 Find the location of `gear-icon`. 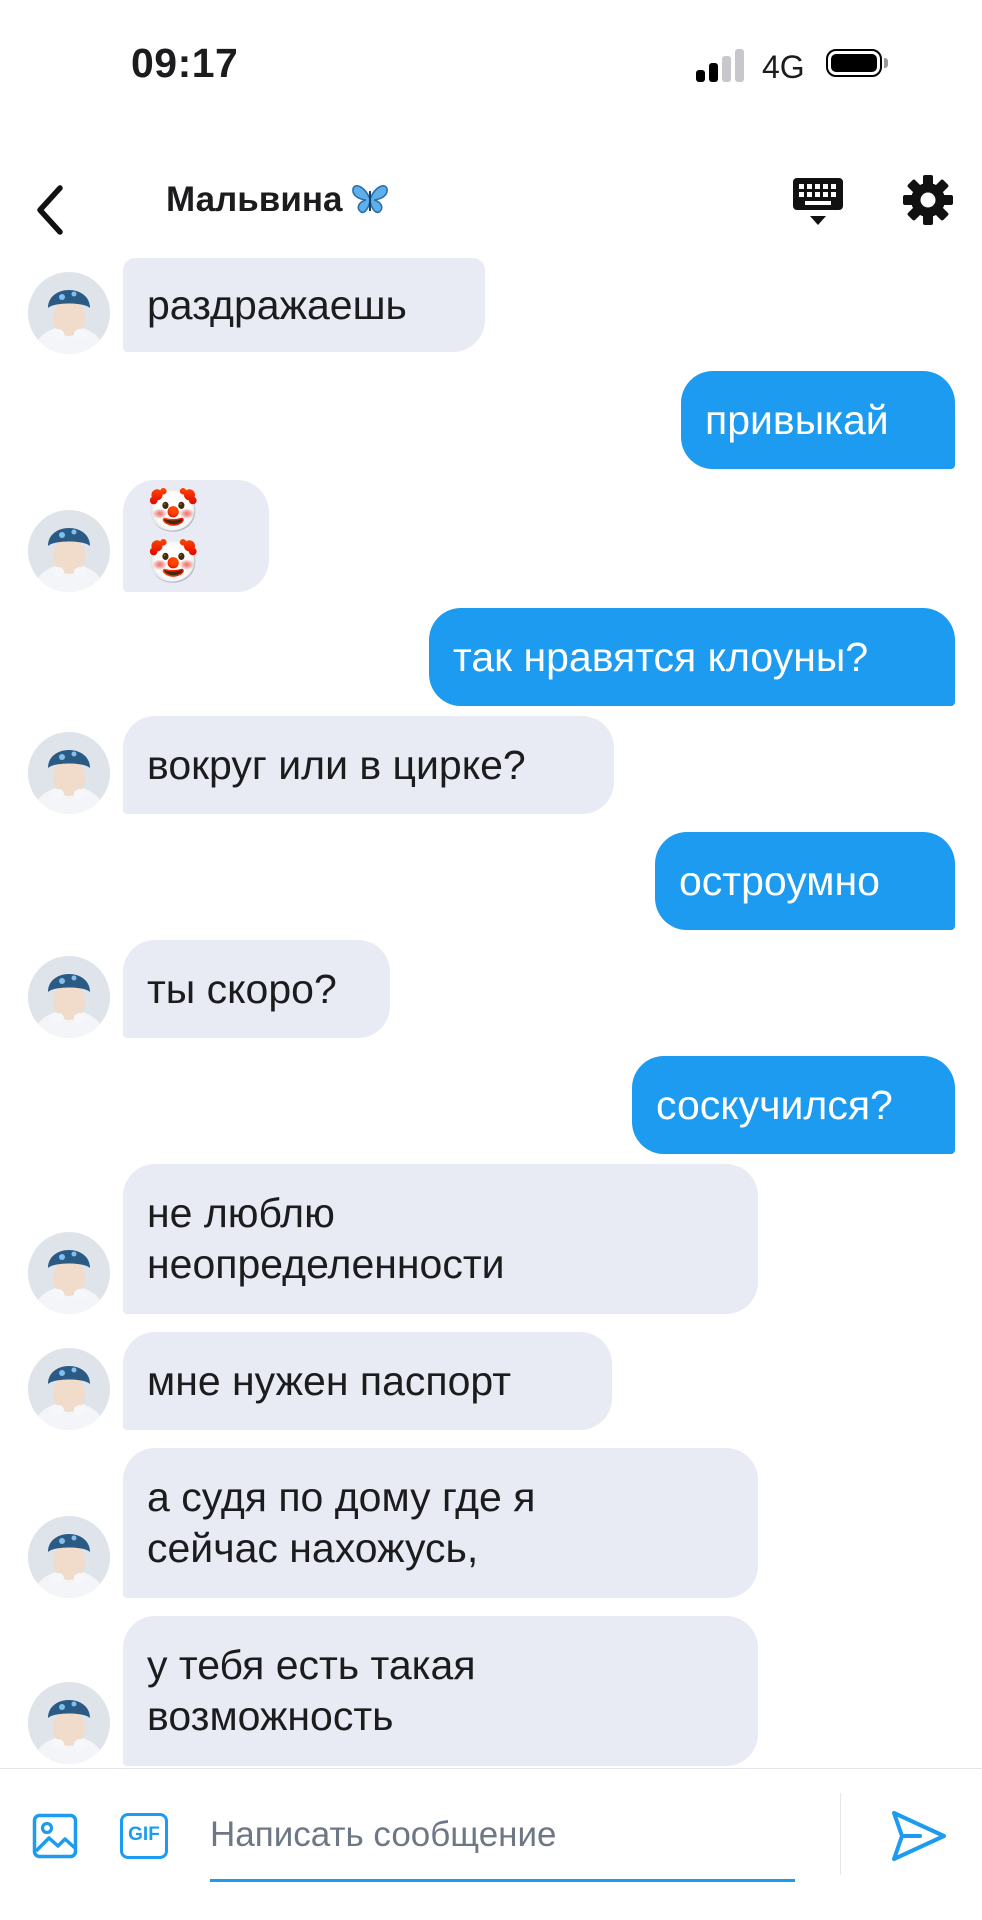

gear-icon is located at coordinates (928, 200).